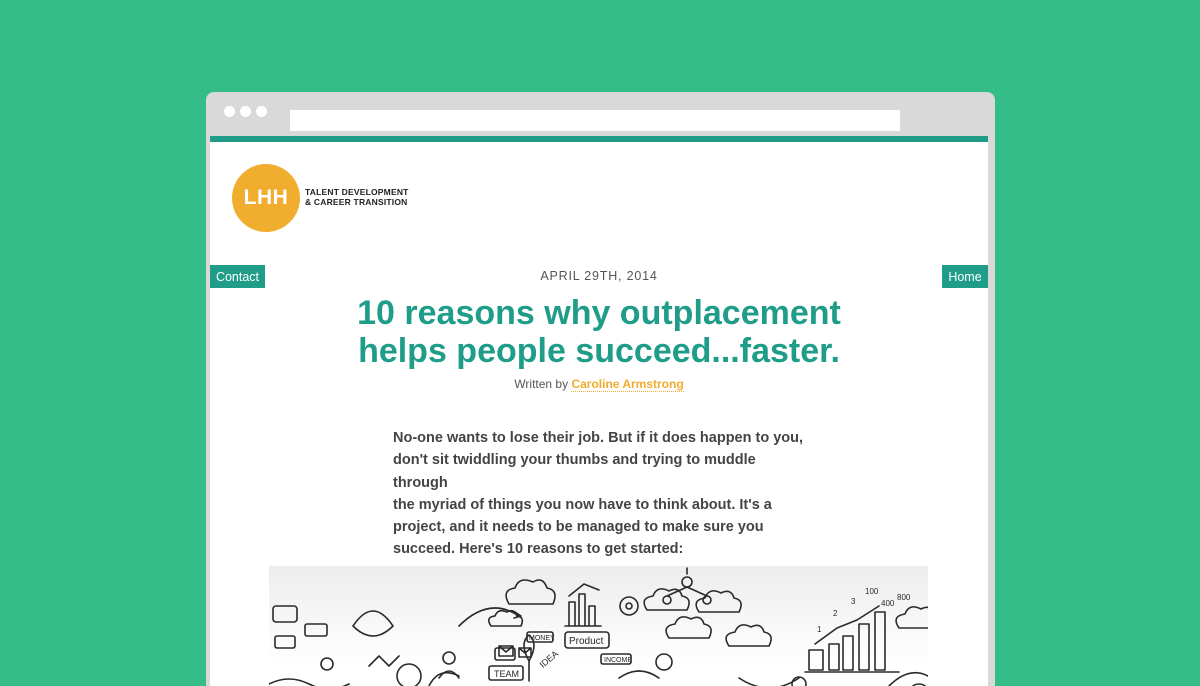 Image resolution: width=1200 pixels, height=686 pixels. Describe the element at coordinates (357, 192) in the screenshot. I see `tagline-line: TALENT DEVELOPMENT` at that location.